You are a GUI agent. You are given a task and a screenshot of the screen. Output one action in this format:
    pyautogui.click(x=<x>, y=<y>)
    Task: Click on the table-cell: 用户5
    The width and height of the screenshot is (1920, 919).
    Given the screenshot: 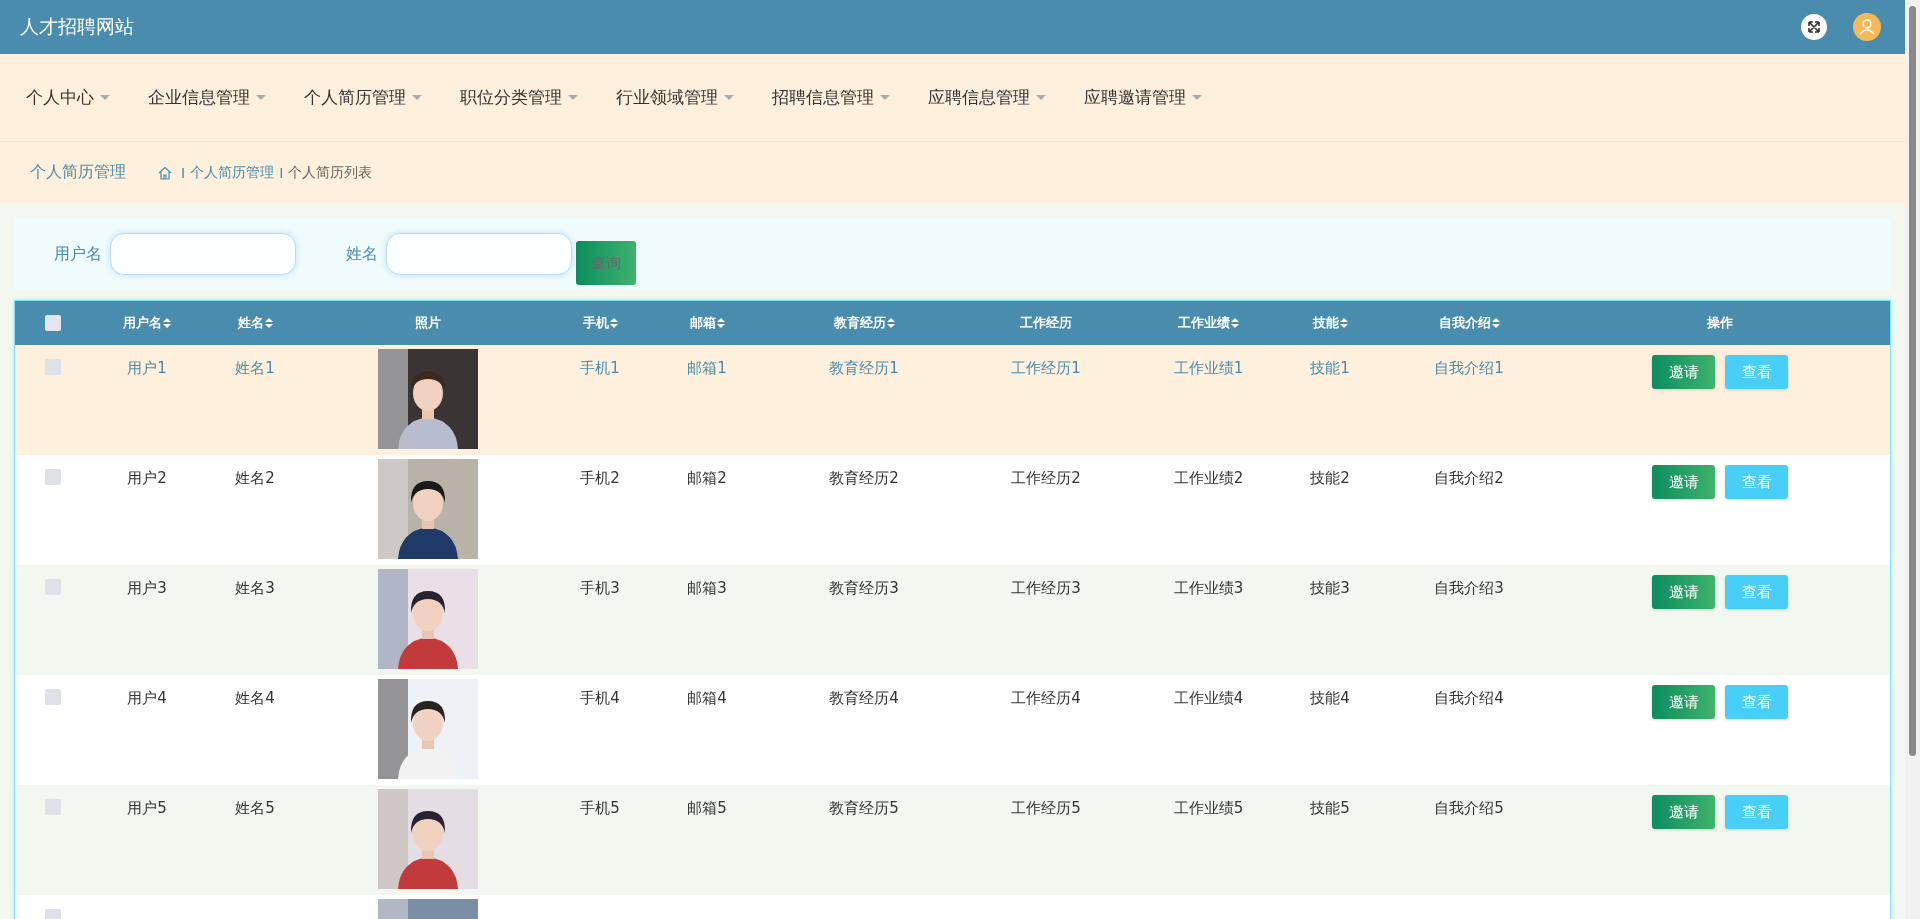 What is the action you would take?
    pyautogui.click(x=147, y=808)
    